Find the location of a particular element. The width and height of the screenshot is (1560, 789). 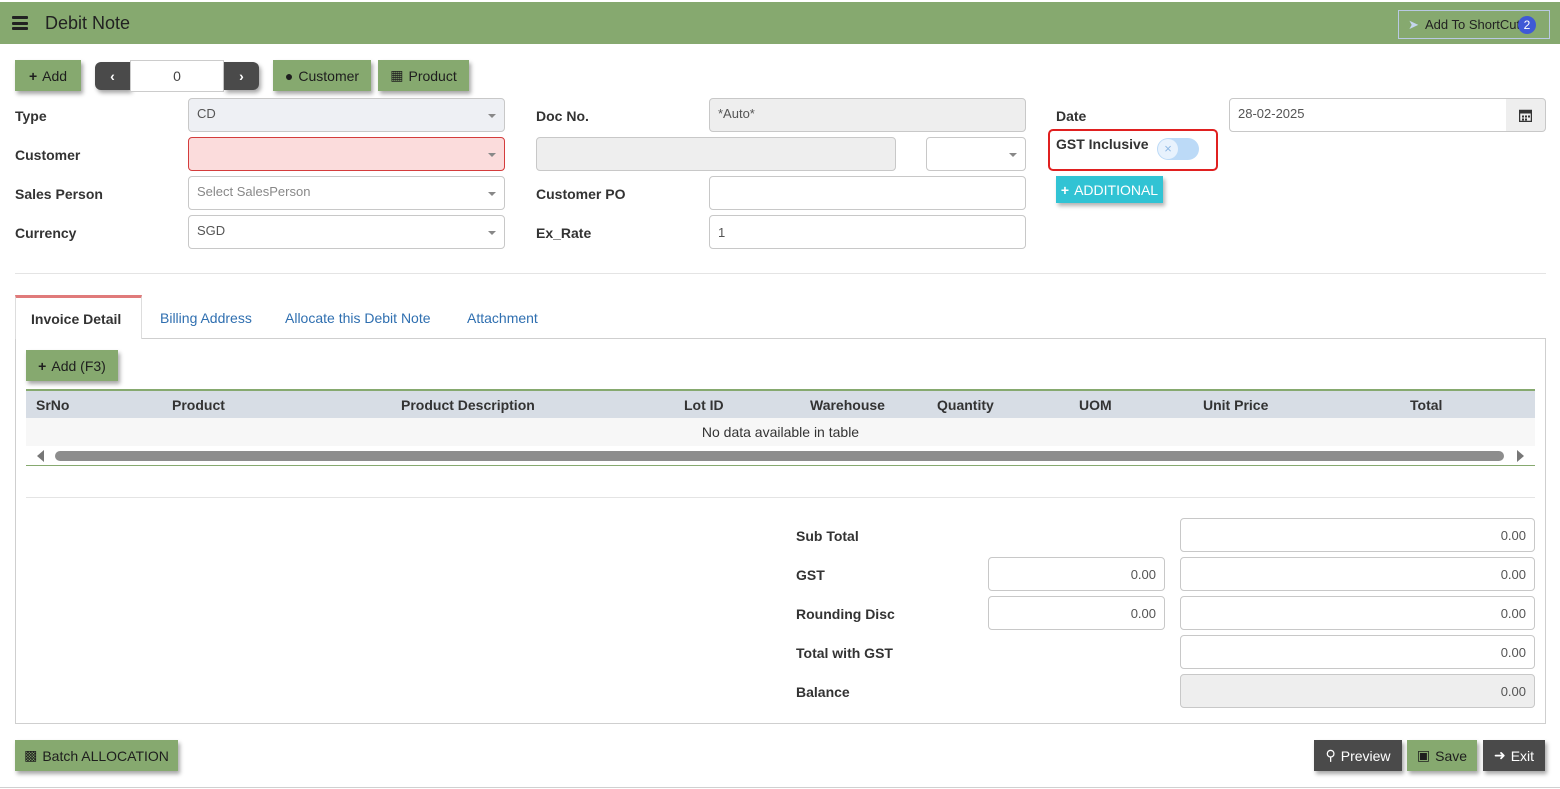

col-lot-id: Lot ID is located at coordinates (704, 405).